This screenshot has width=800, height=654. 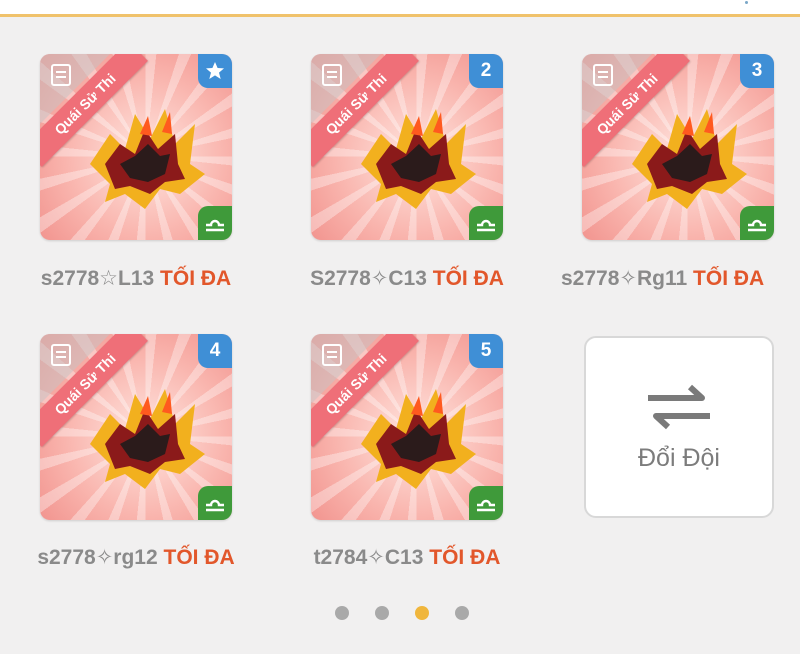 I want to click on top-dot, so click(x=746, y=2).